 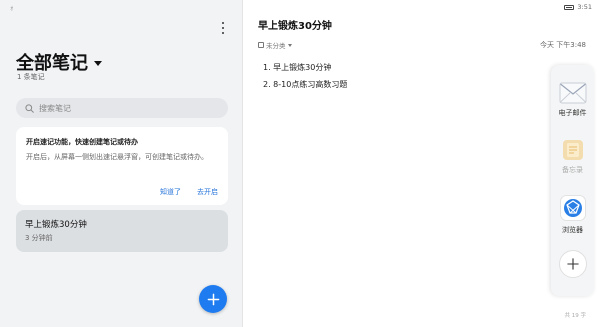 What do you see at coordinates (189, 192) in the screenshot?
I see `tip-actions: 知道了 去开启` at bounding box center [189, 192].